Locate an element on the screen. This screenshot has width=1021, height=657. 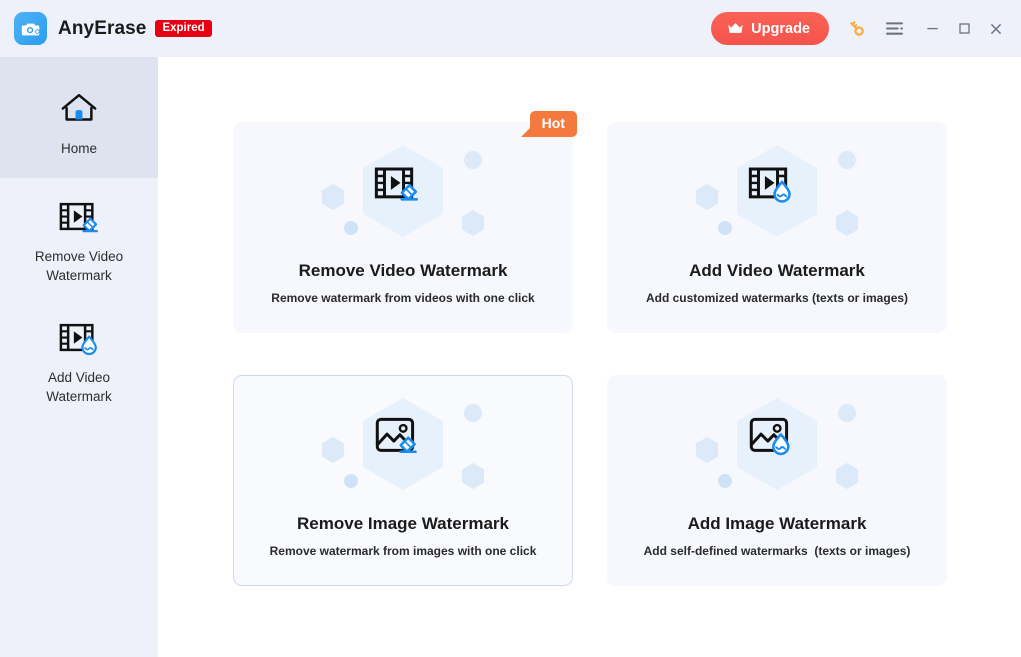
sidebar-item-home: Home is located at coordinates (79, 117).